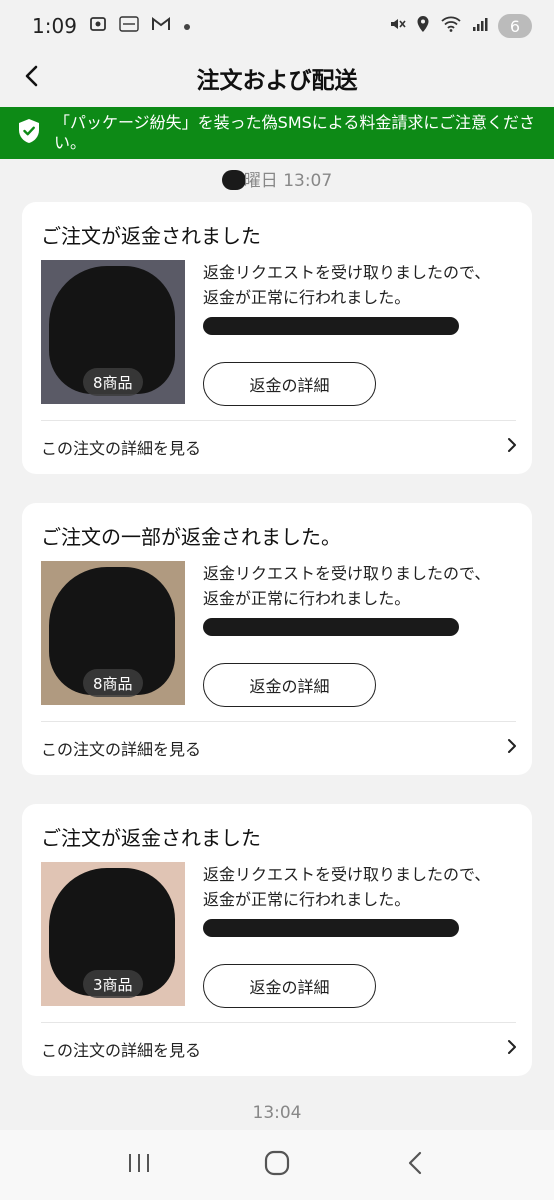  What do you see at coordinates (294, 132) in the screenshot?
I see `banner-text: 「パッケージ紛失」を装った偽SMSによる料金請求にご注意ください。` at bounding box center [294, 132].